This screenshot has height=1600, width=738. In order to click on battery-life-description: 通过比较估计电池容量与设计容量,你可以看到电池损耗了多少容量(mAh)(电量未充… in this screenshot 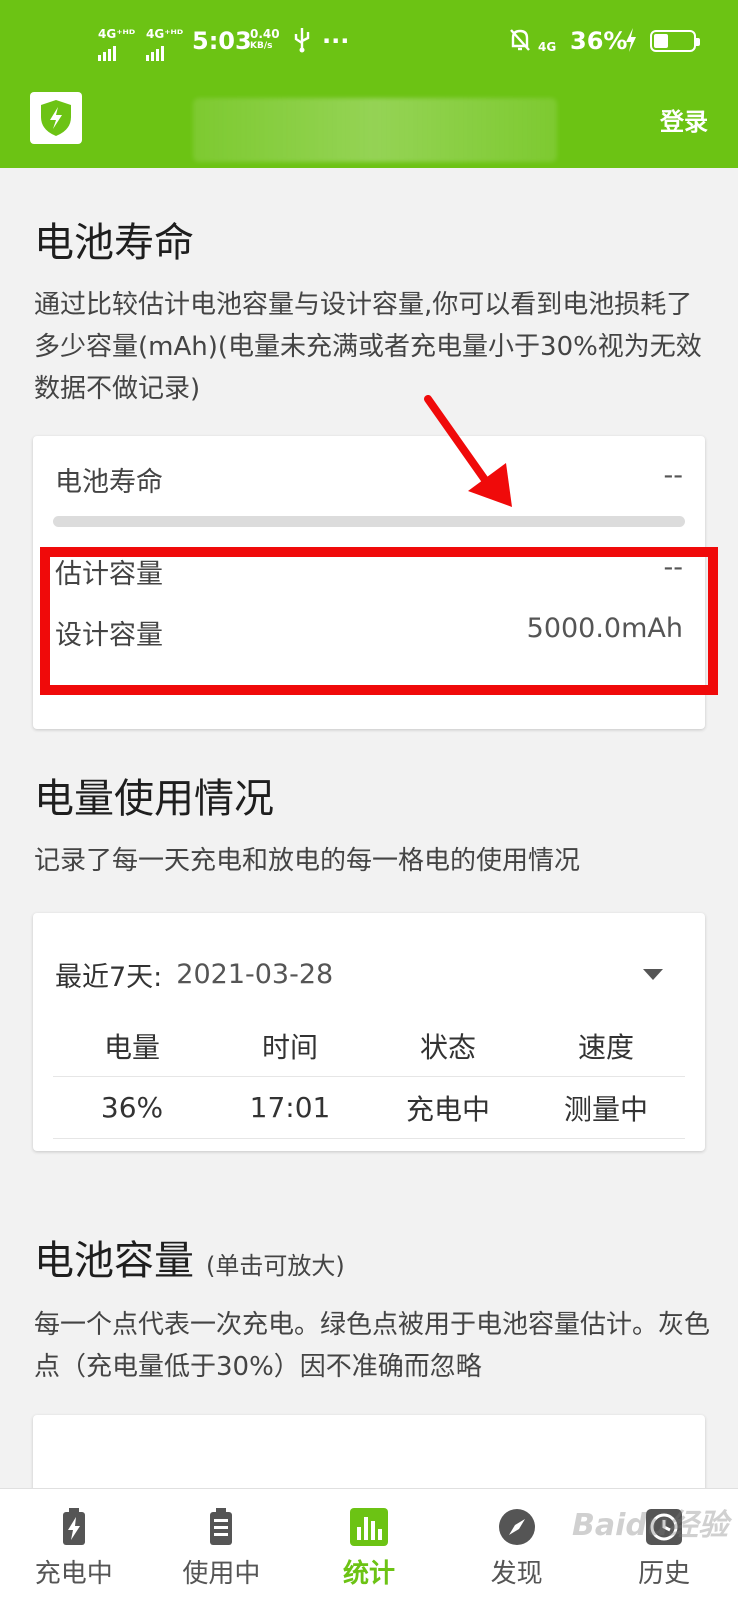, I will do `click(368, 347)`.